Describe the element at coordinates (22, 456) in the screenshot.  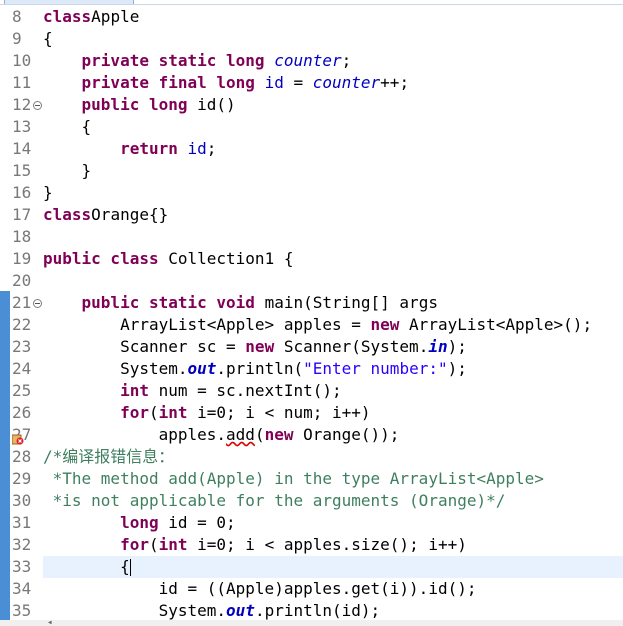
I see `line-number: 28` at that location.